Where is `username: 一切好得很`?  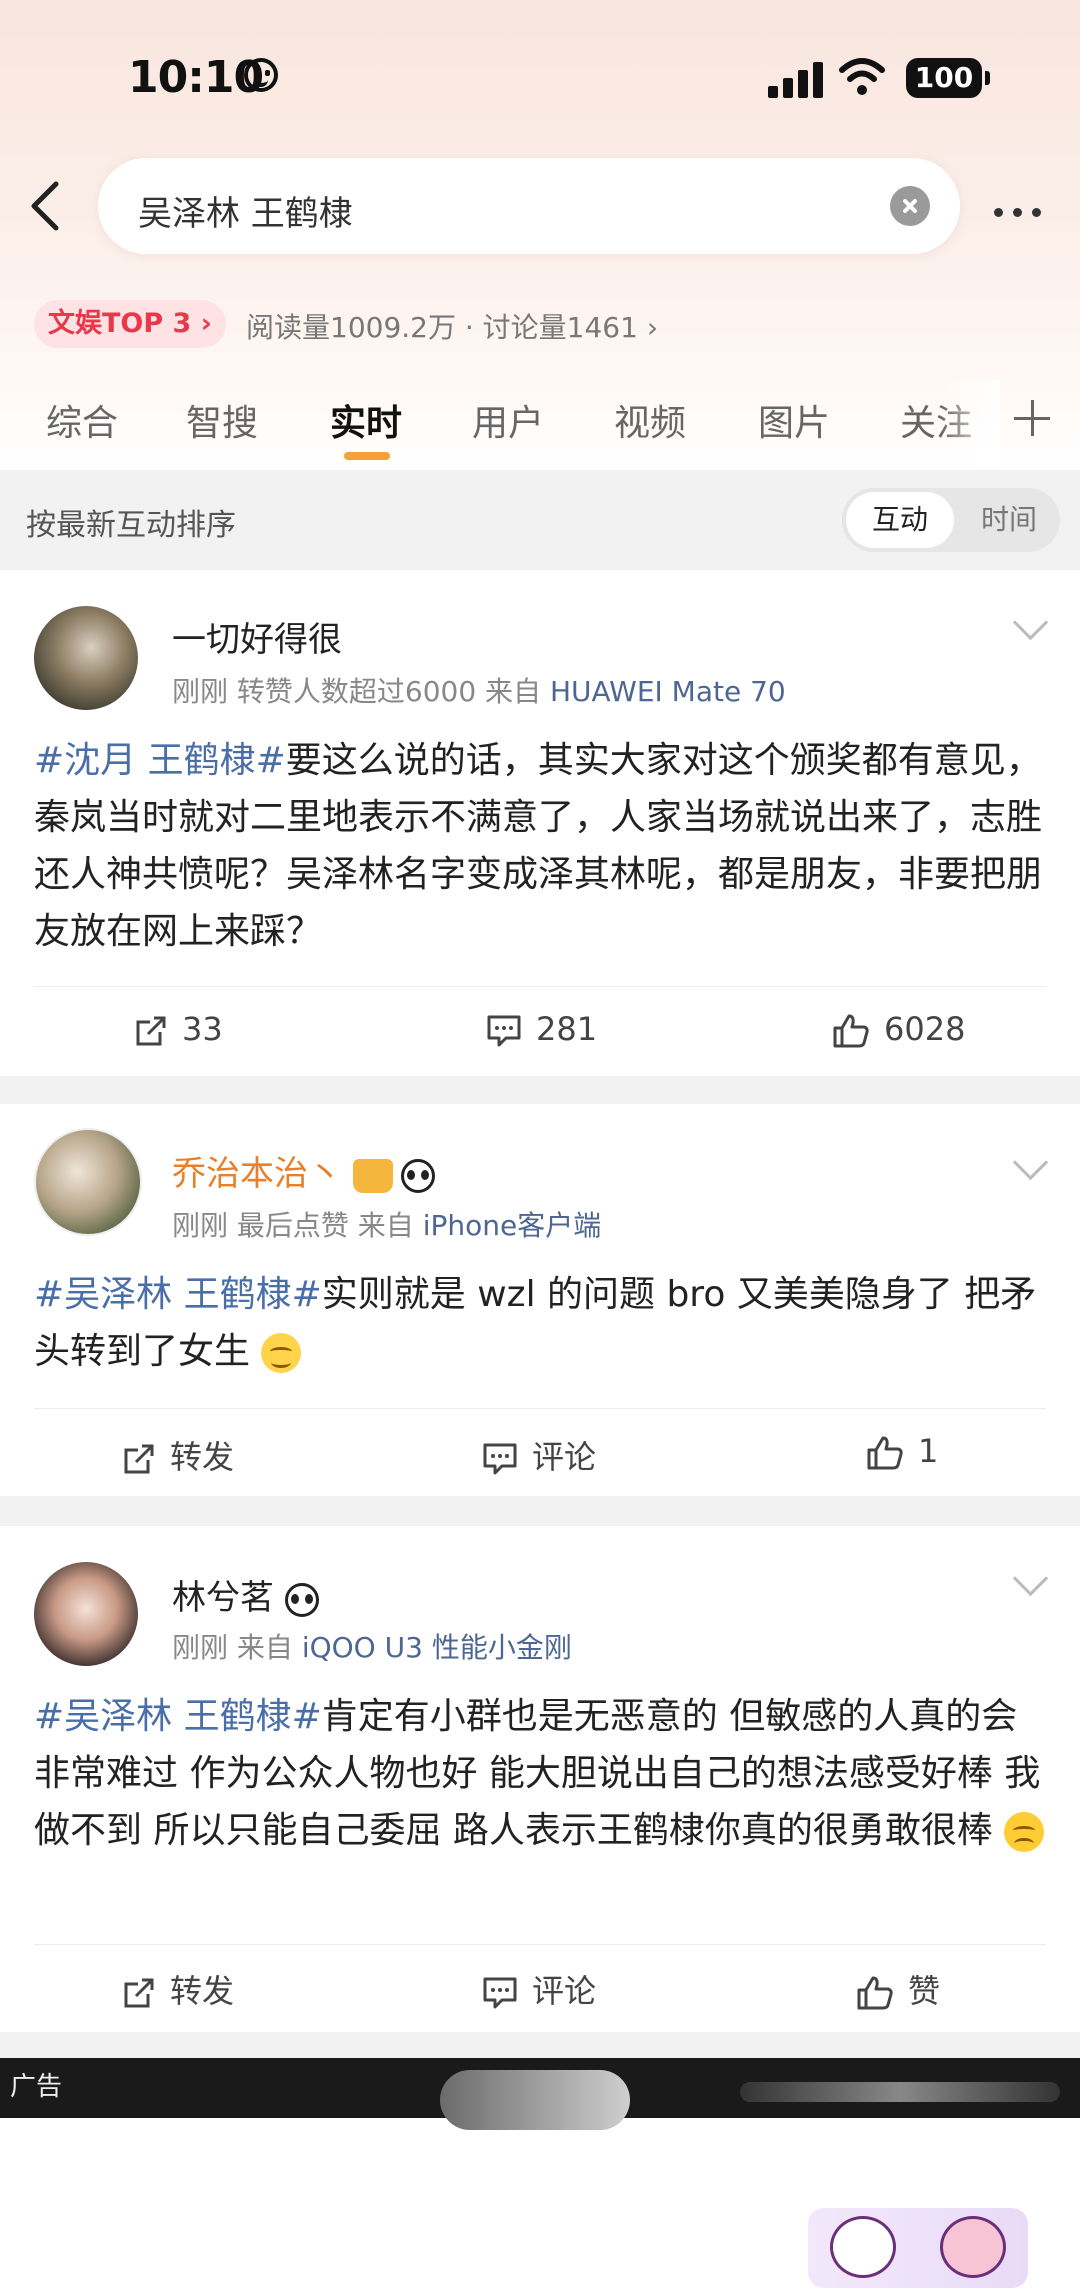 username: 一切好得很 is located at coordinates (257, 636).